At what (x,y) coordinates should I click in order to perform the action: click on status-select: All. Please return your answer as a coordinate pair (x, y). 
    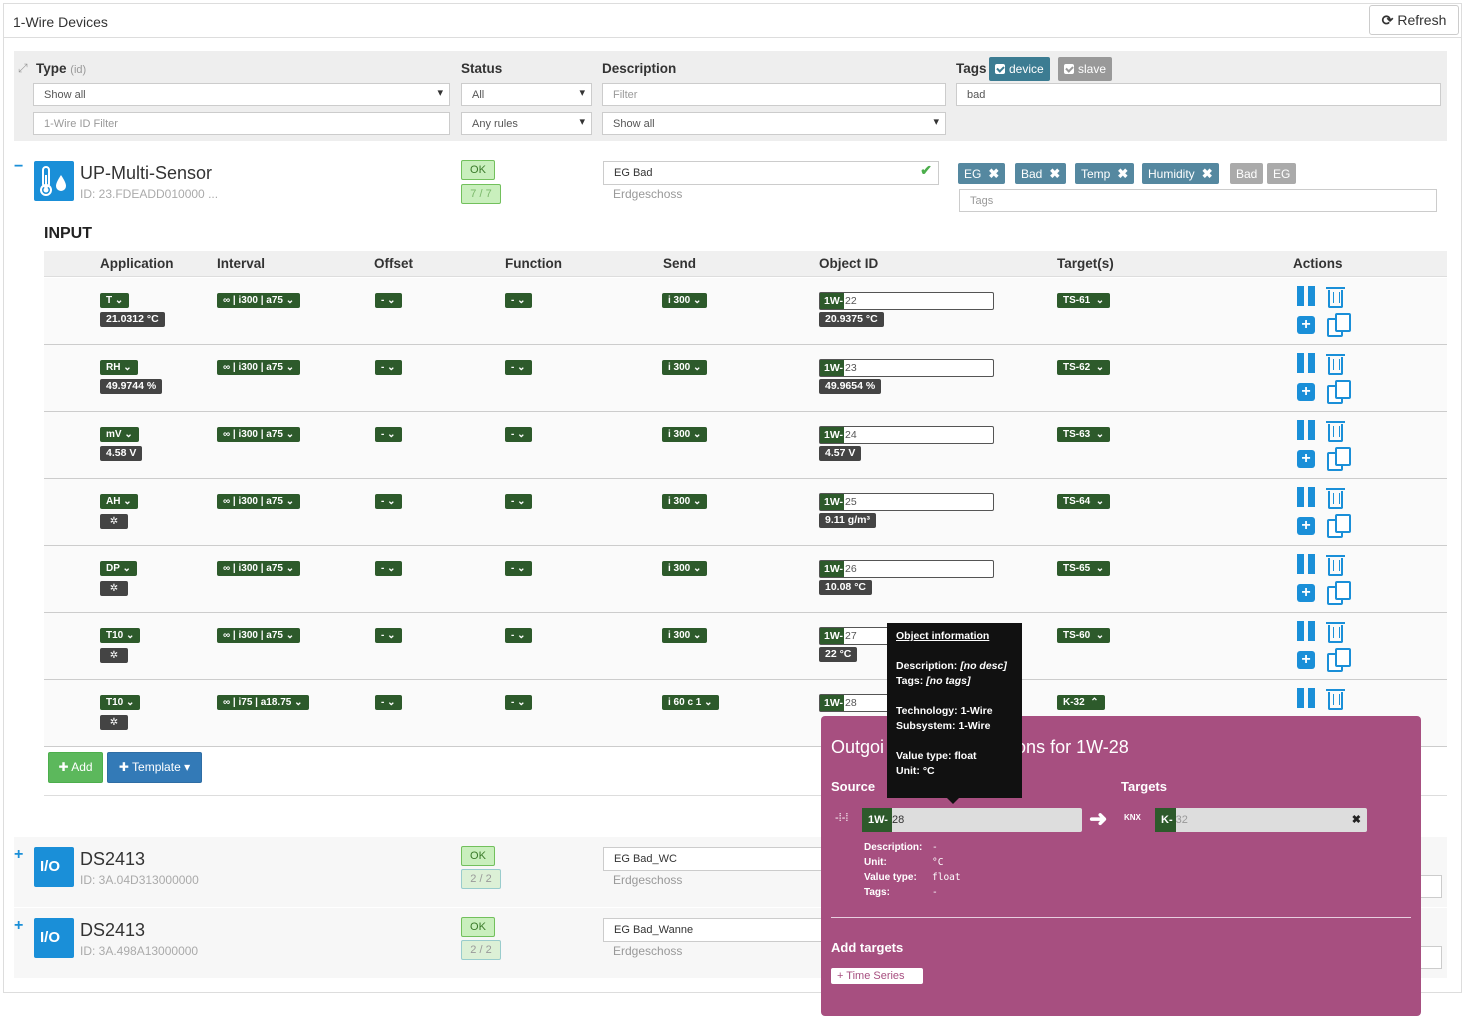
    Looking at the image, I should click on (526, 94).